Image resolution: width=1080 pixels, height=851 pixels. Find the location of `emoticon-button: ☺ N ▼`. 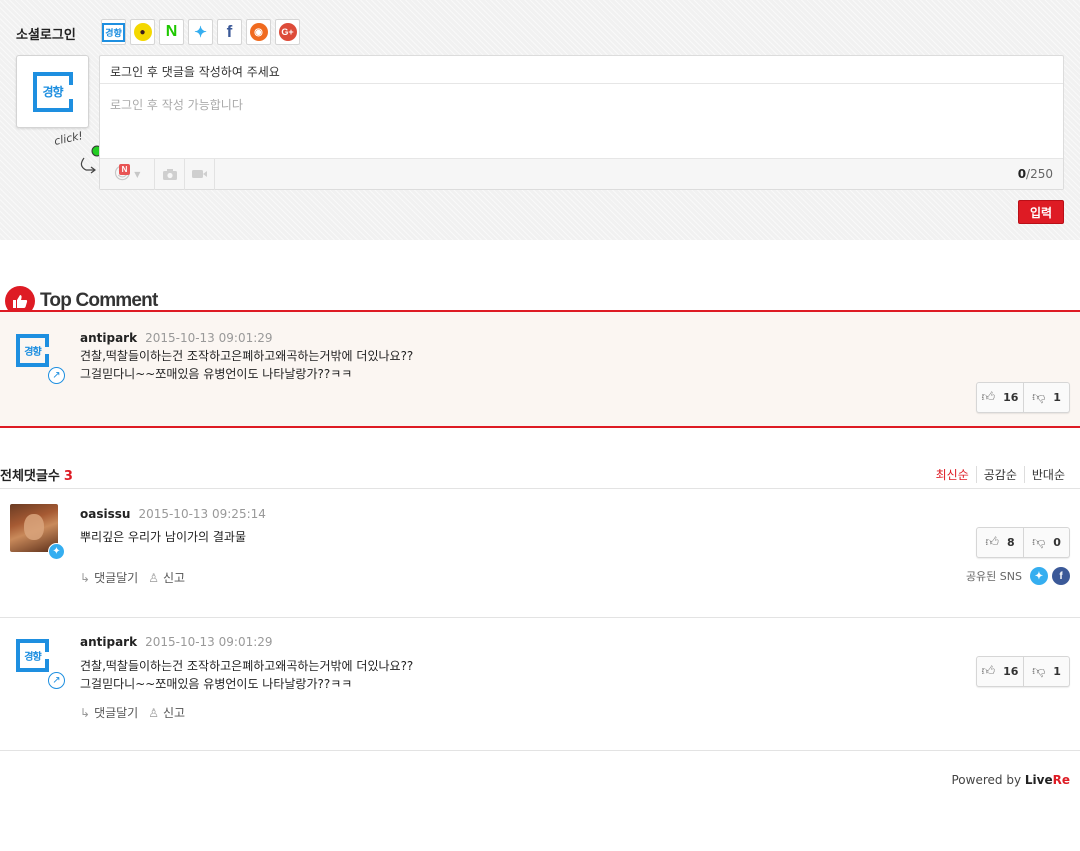

emoticon-button: ☺ N ▼ is located at coordinates (127, 174).